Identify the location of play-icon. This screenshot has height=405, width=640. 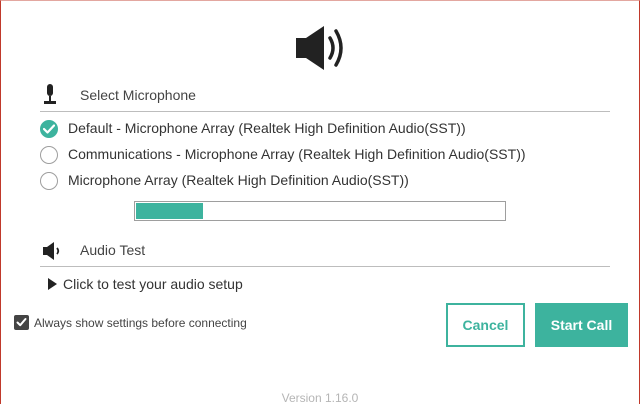
(52, 284).